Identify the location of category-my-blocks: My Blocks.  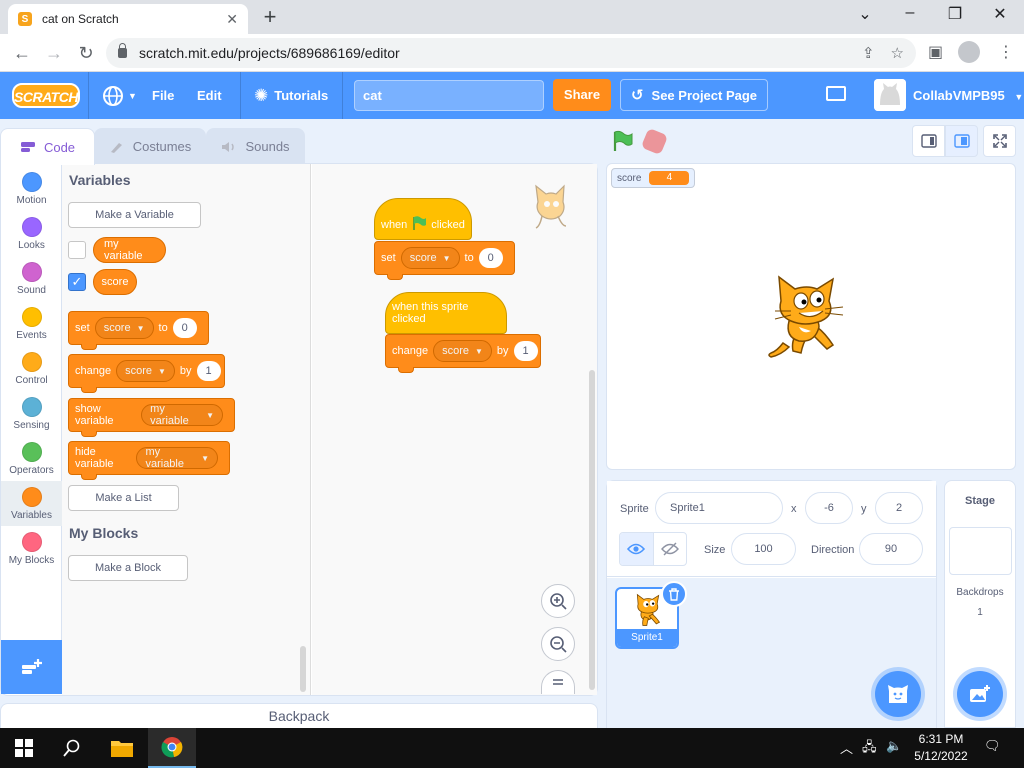
(31, 548).